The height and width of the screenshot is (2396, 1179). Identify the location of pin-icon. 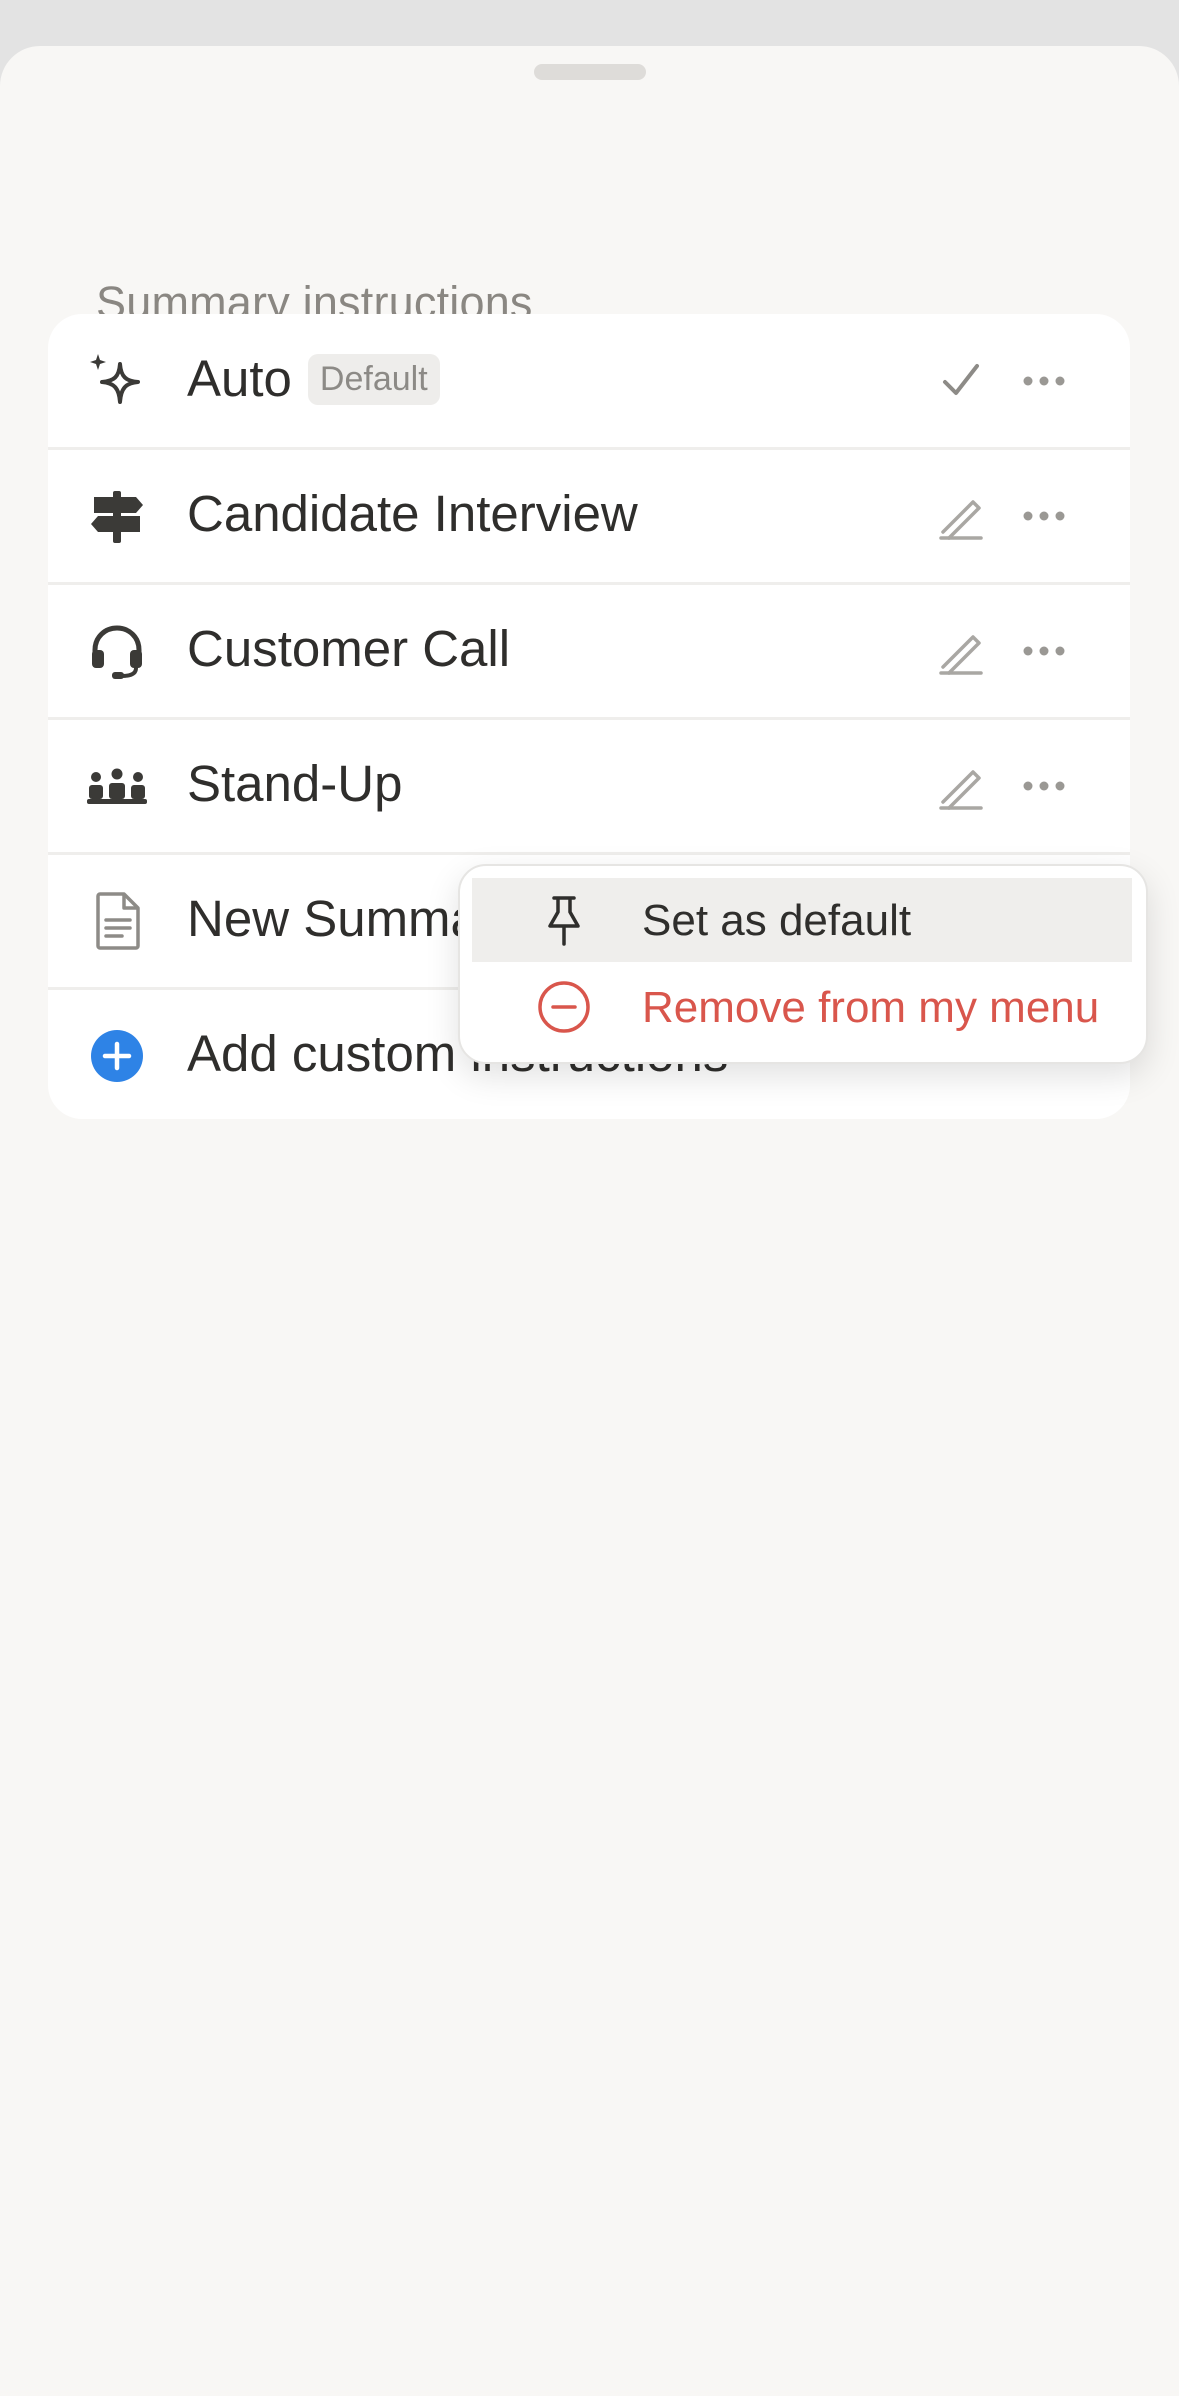
(564, 921).